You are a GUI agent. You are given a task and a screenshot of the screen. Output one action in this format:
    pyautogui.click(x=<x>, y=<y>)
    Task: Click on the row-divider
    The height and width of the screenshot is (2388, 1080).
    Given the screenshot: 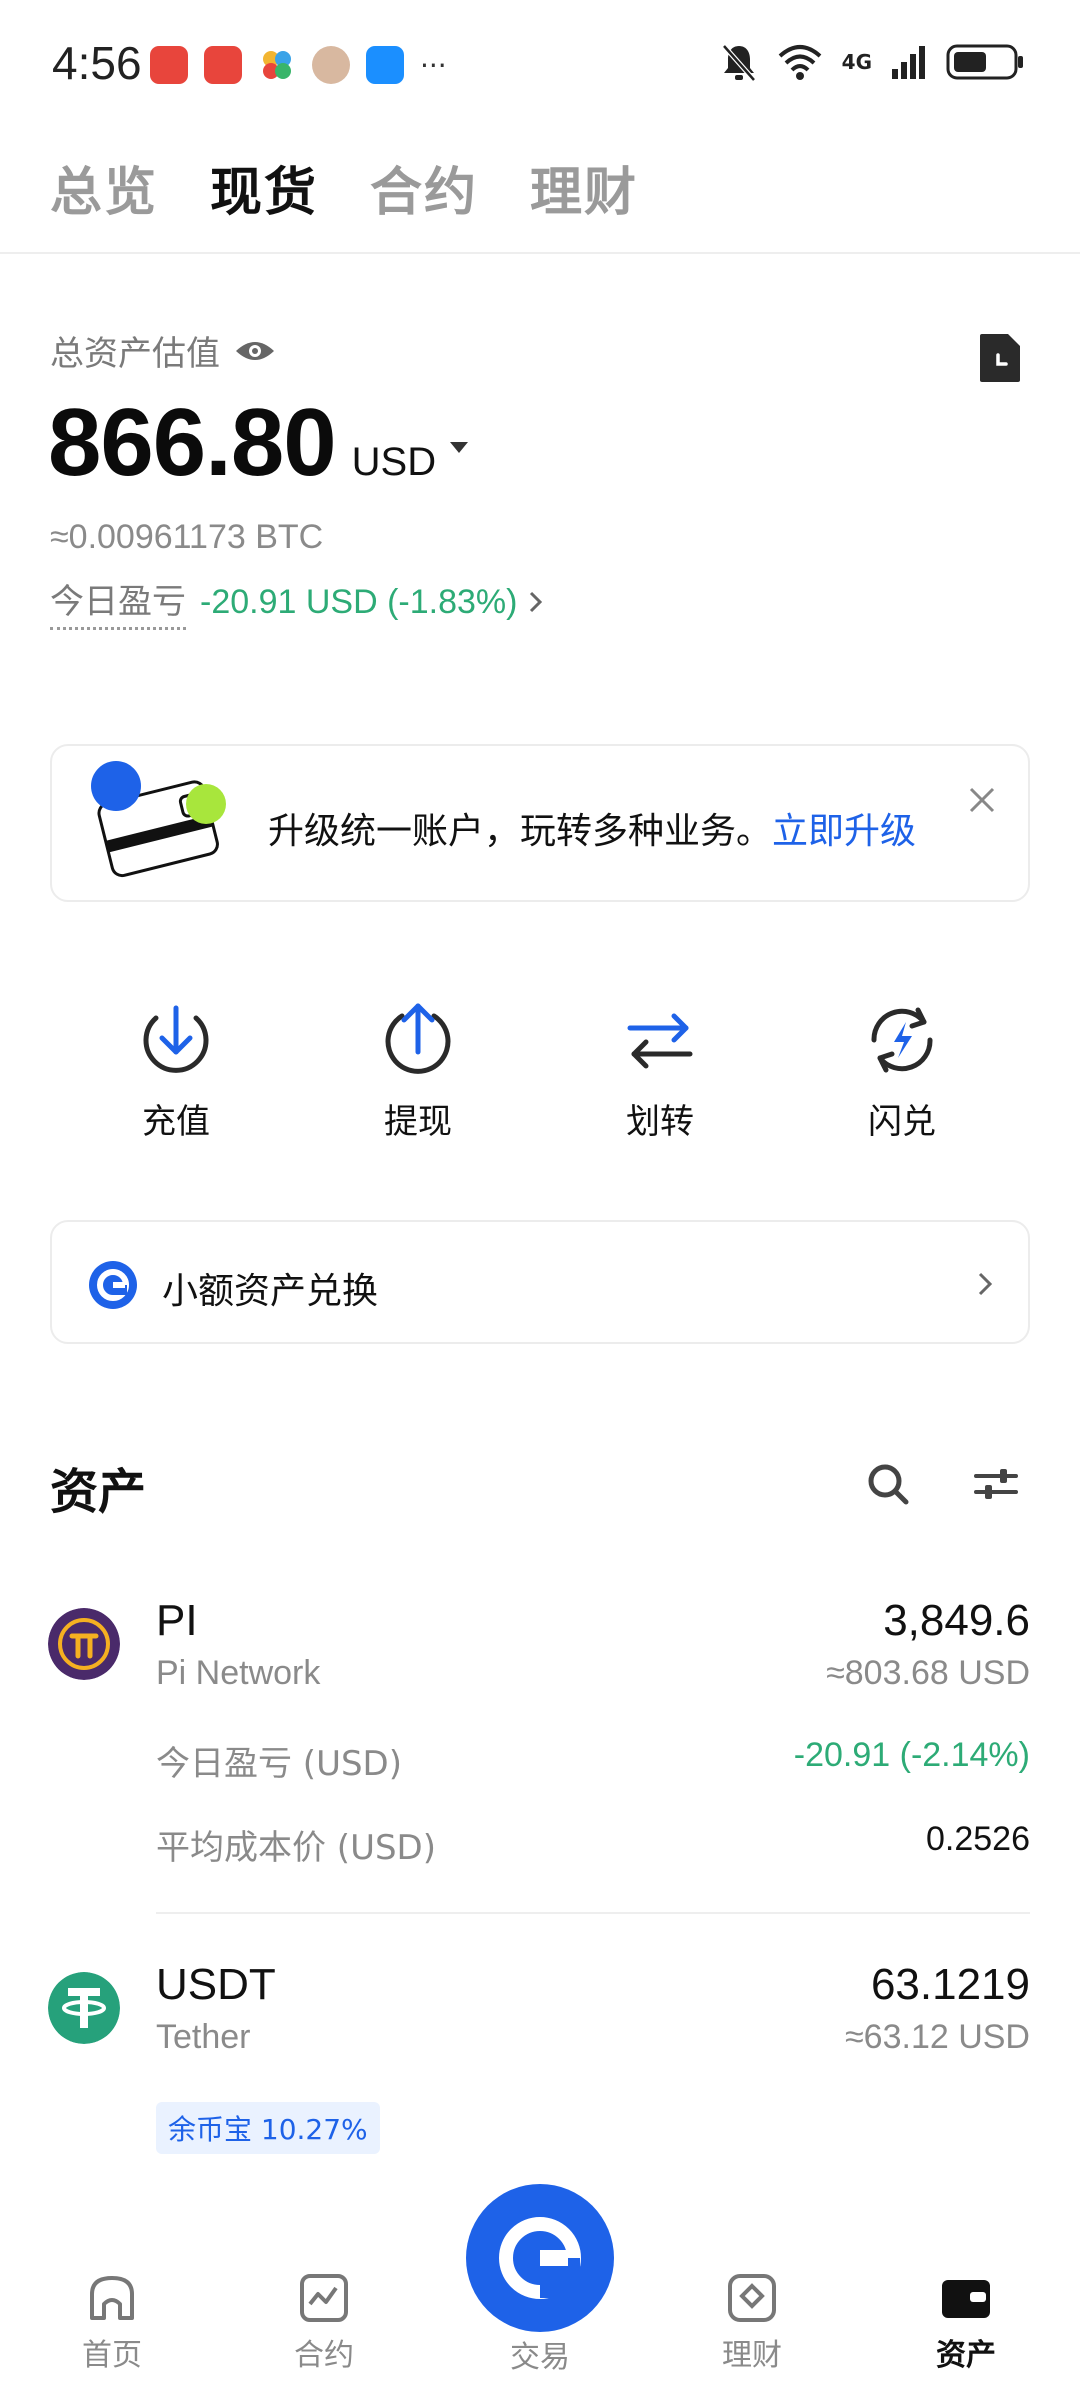 What is the action you would take?
    pyautogui.click(x=593, y=1913)
    